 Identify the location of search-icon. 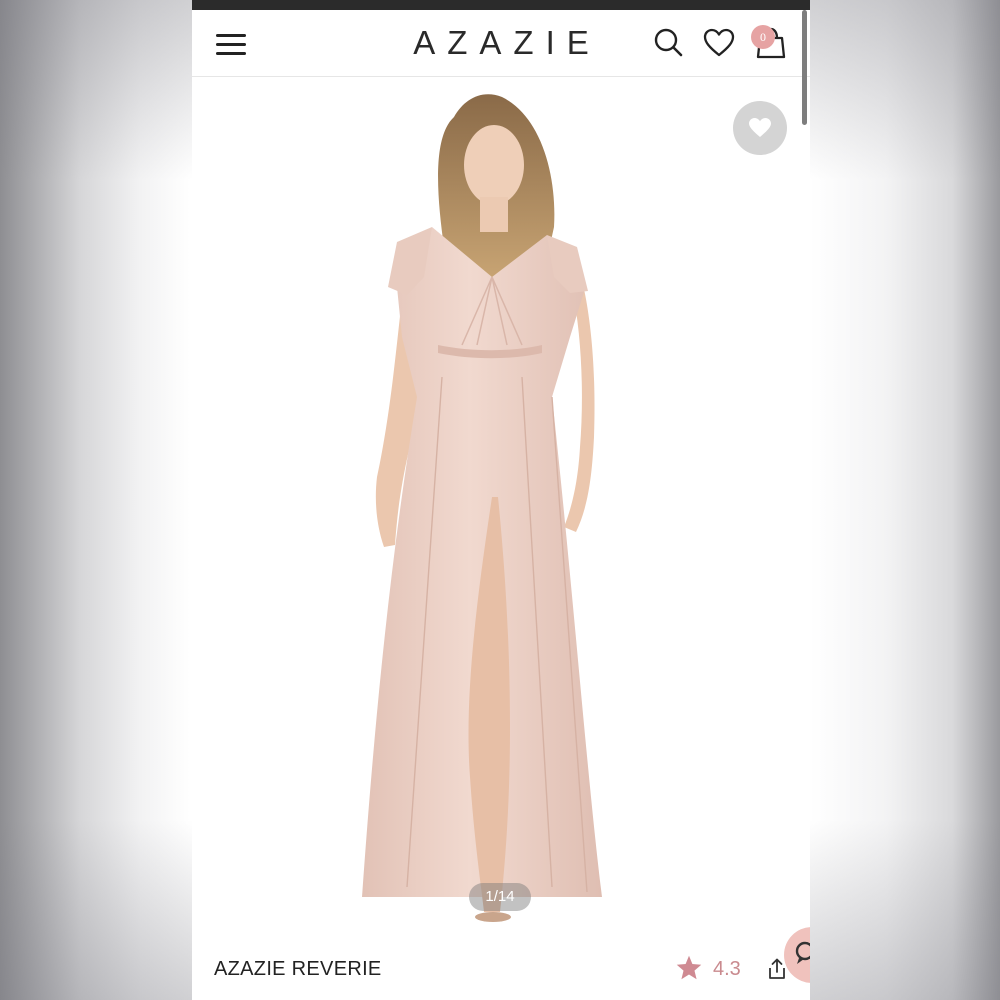
(669, 43).